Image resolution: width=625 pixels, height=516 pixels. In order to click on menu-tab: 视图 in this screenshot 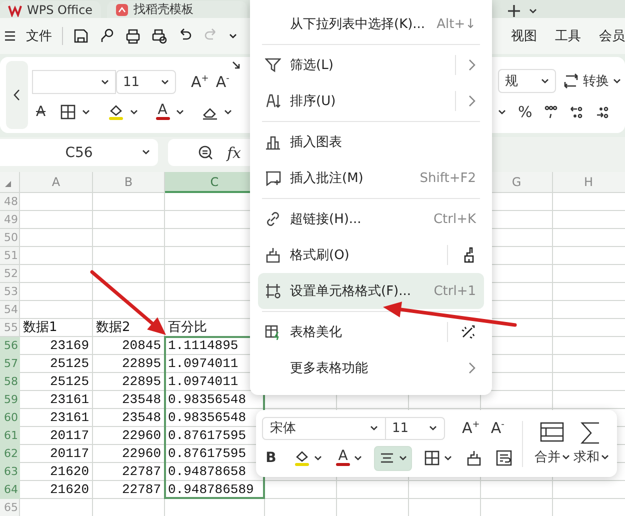, I will do `click(524, 36)`.